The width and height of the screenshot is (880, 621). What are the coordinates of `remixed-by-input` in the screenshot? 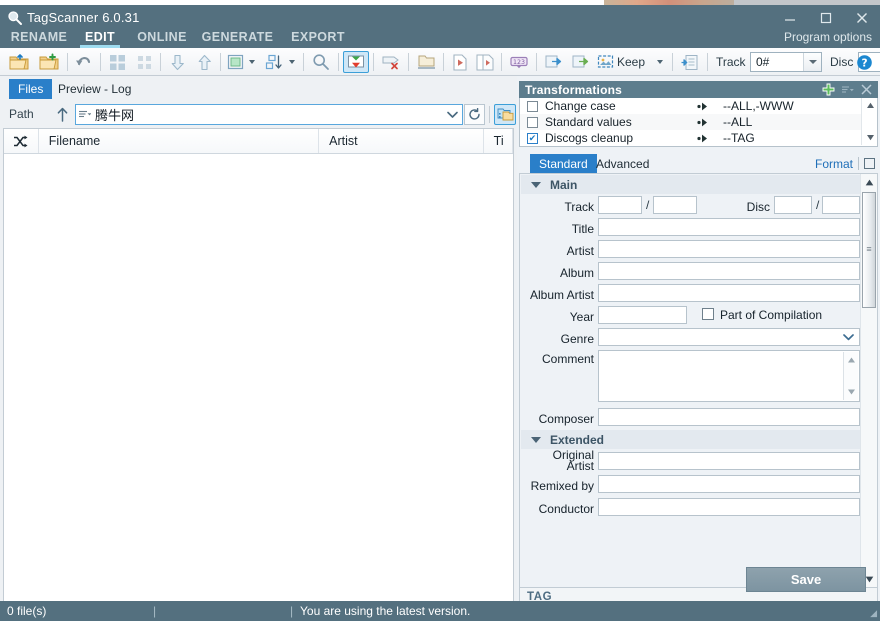 It's located at (729, 484).